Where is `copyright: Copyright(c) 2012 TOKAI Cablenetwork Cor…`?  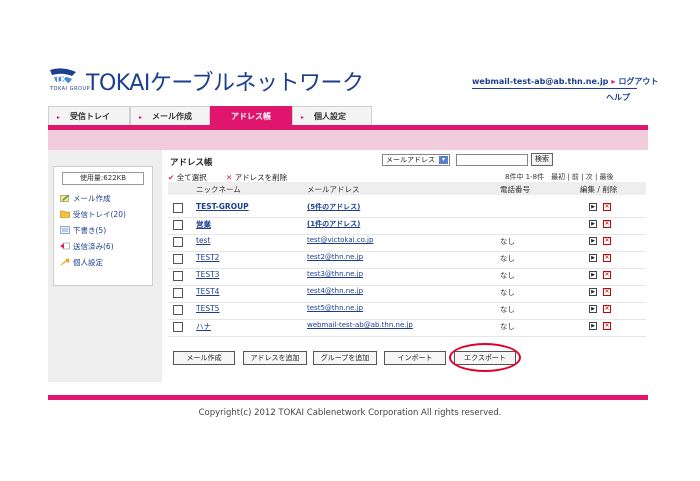
copyright: Copyright(c) 2012 TOKAI Cablenetwork Cor… is located at coordinates (350, 413).